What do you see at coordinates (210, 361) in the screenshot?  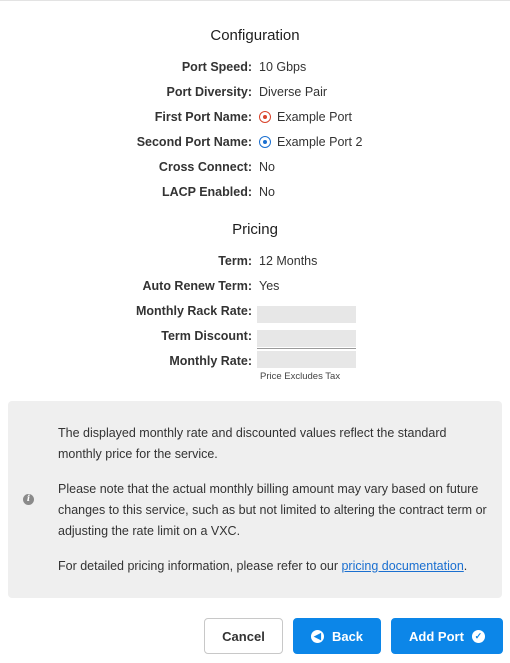 I see `pricing-label: Monthly Rate:` at bounding box center [210, 361].